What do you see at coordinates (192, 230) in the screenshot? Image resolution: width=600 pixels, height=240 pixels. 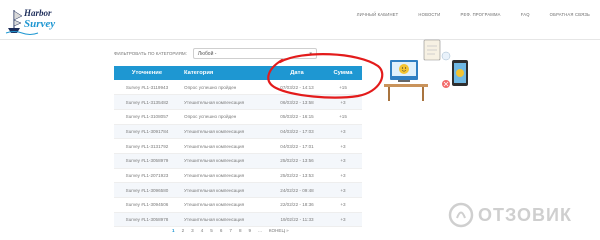 I see `page-link-3: 3` at bounding box center [192, 230].